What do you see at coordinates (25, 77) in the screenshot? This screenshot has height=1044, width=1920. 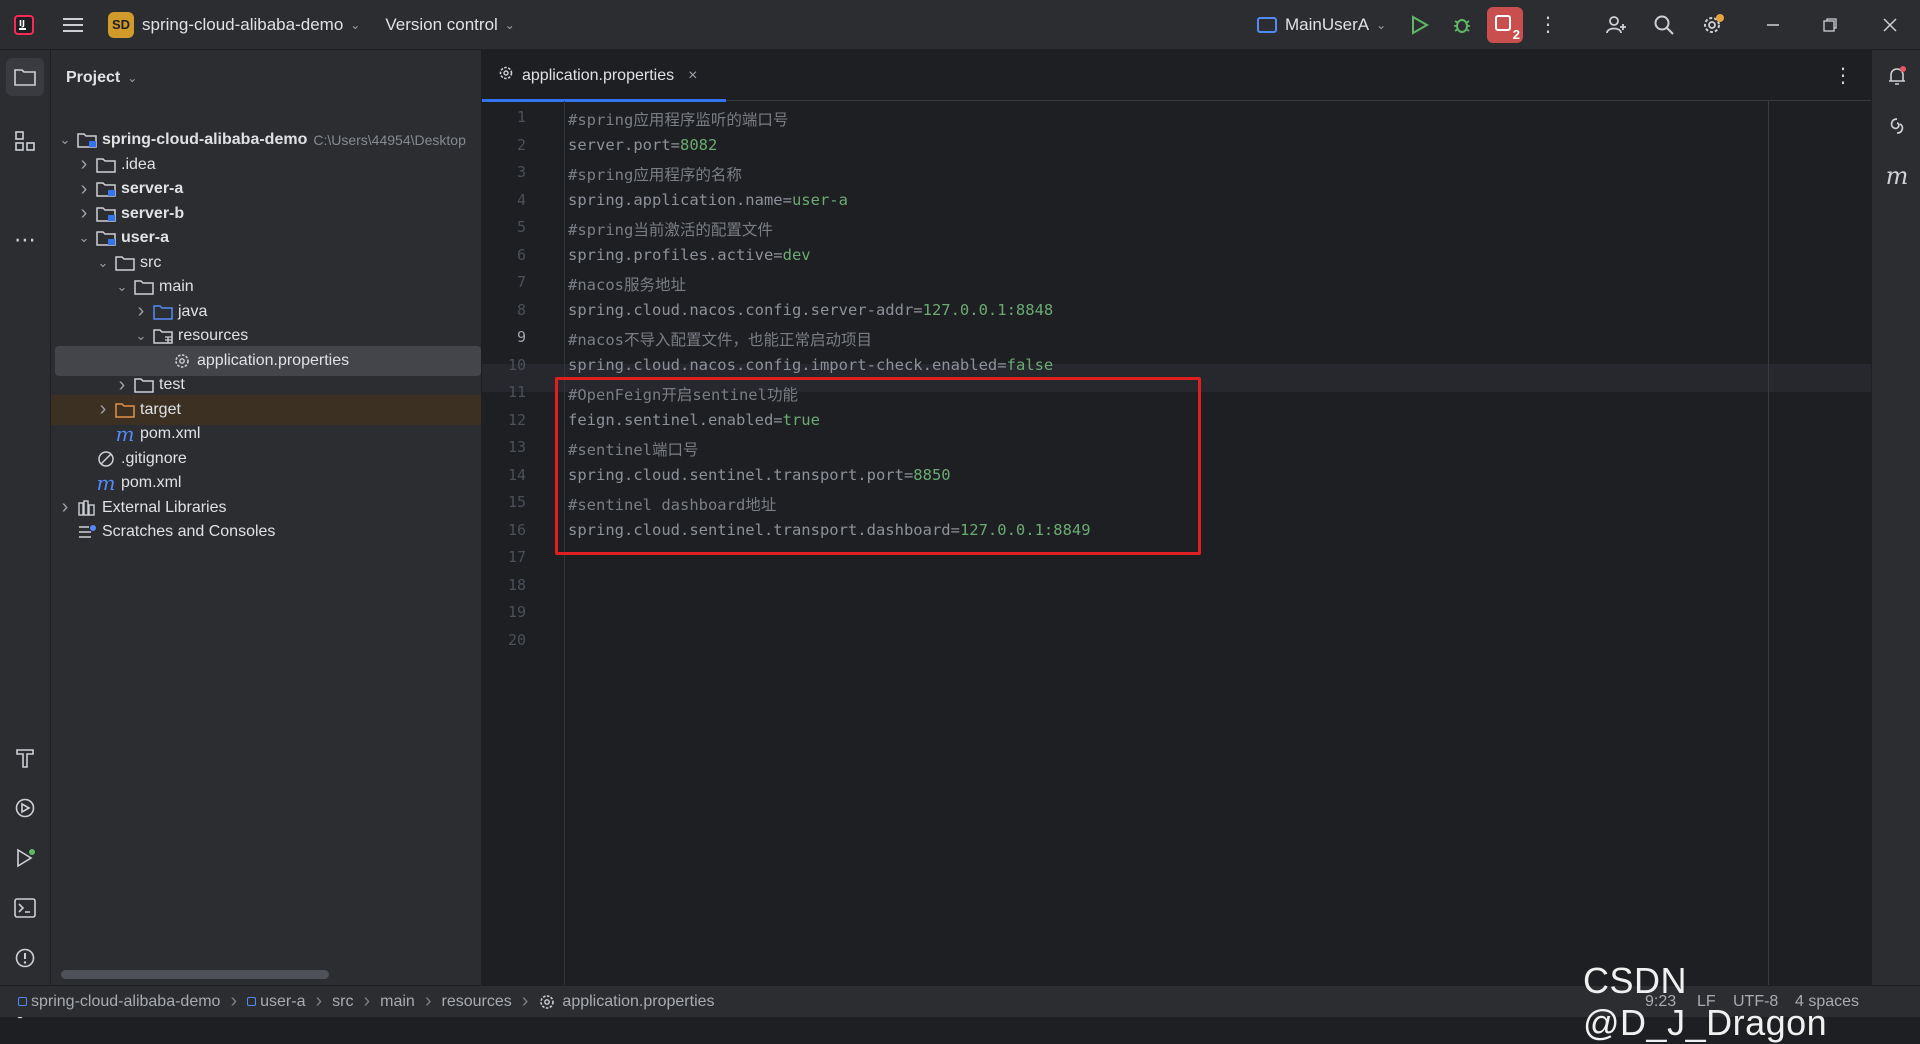 I see `project-folder-icon` at bounding box center [25, 77].